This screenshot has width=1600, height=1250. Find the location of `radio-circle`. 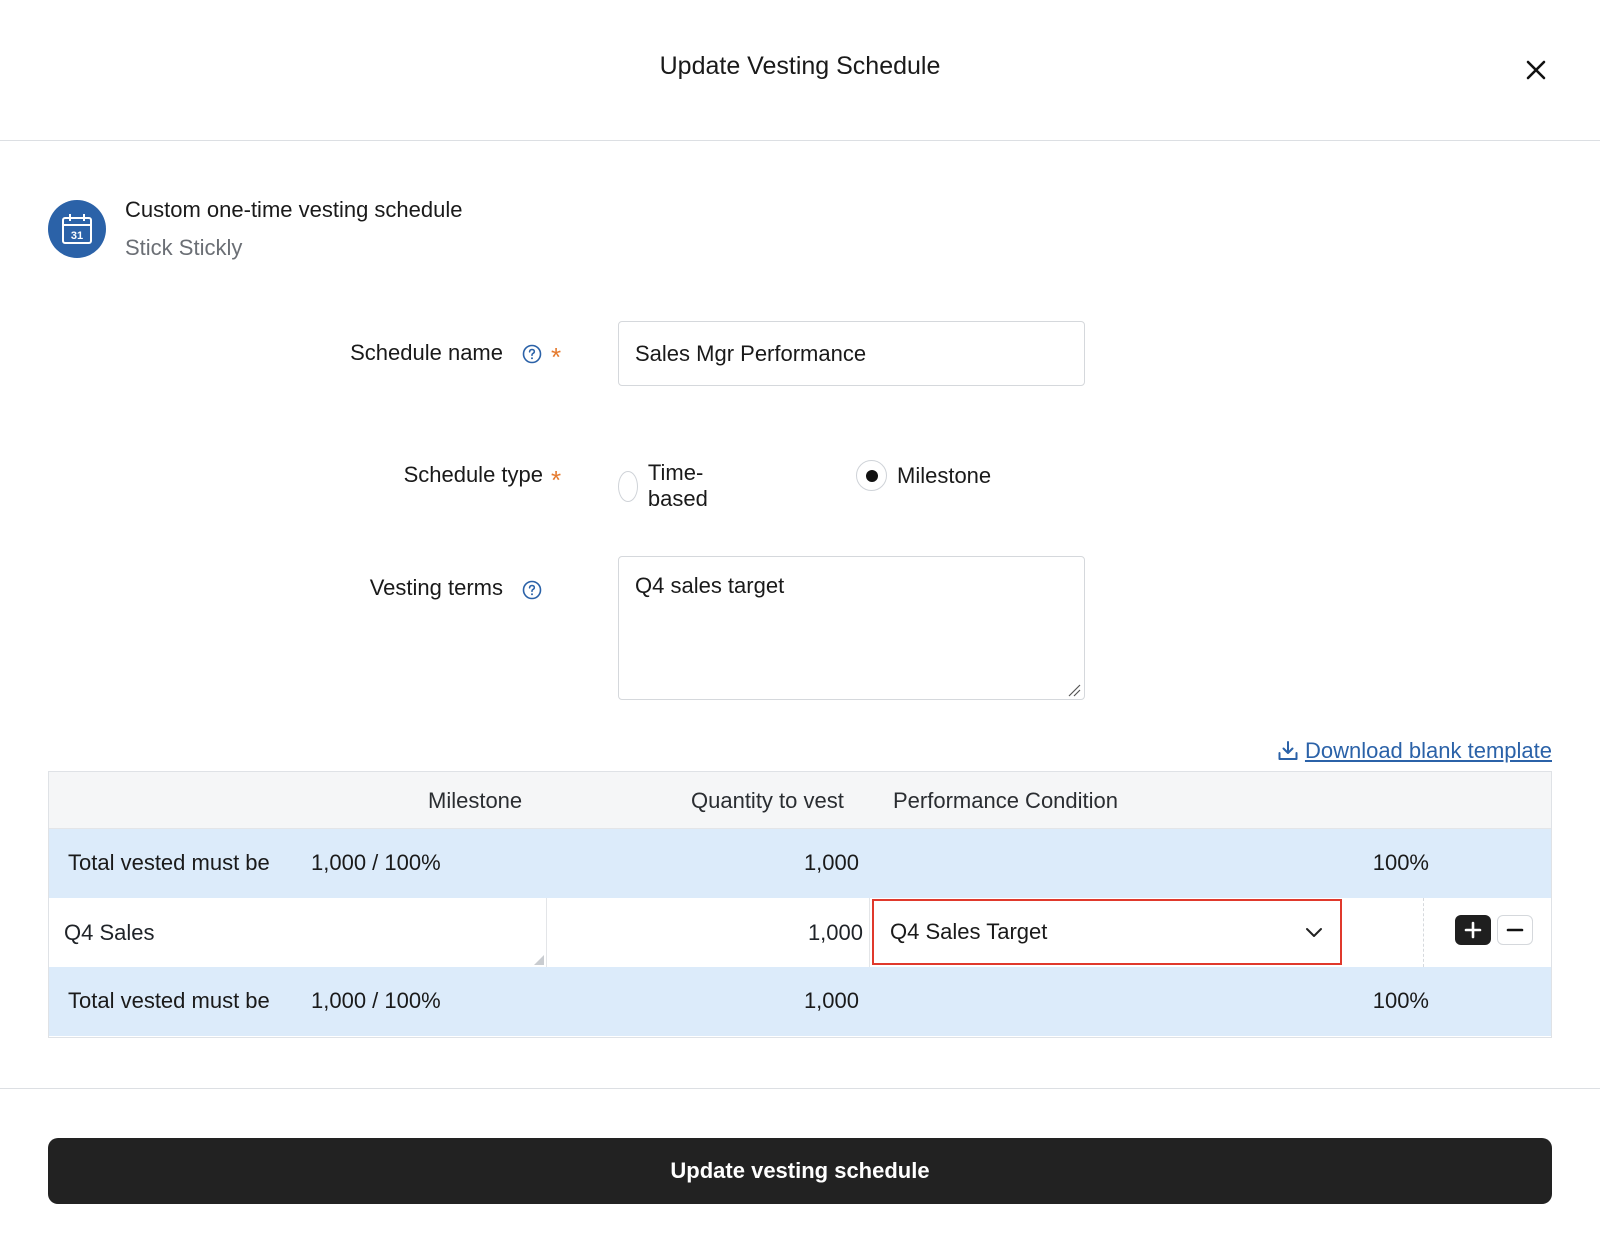

radio-circle is located at coordinates (628, 486).